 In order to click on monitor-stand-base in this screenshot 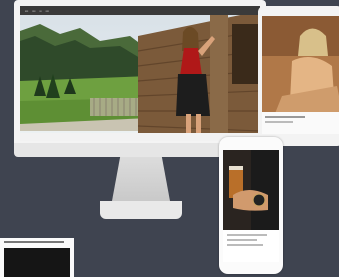, I will do `click(141, 210)`.